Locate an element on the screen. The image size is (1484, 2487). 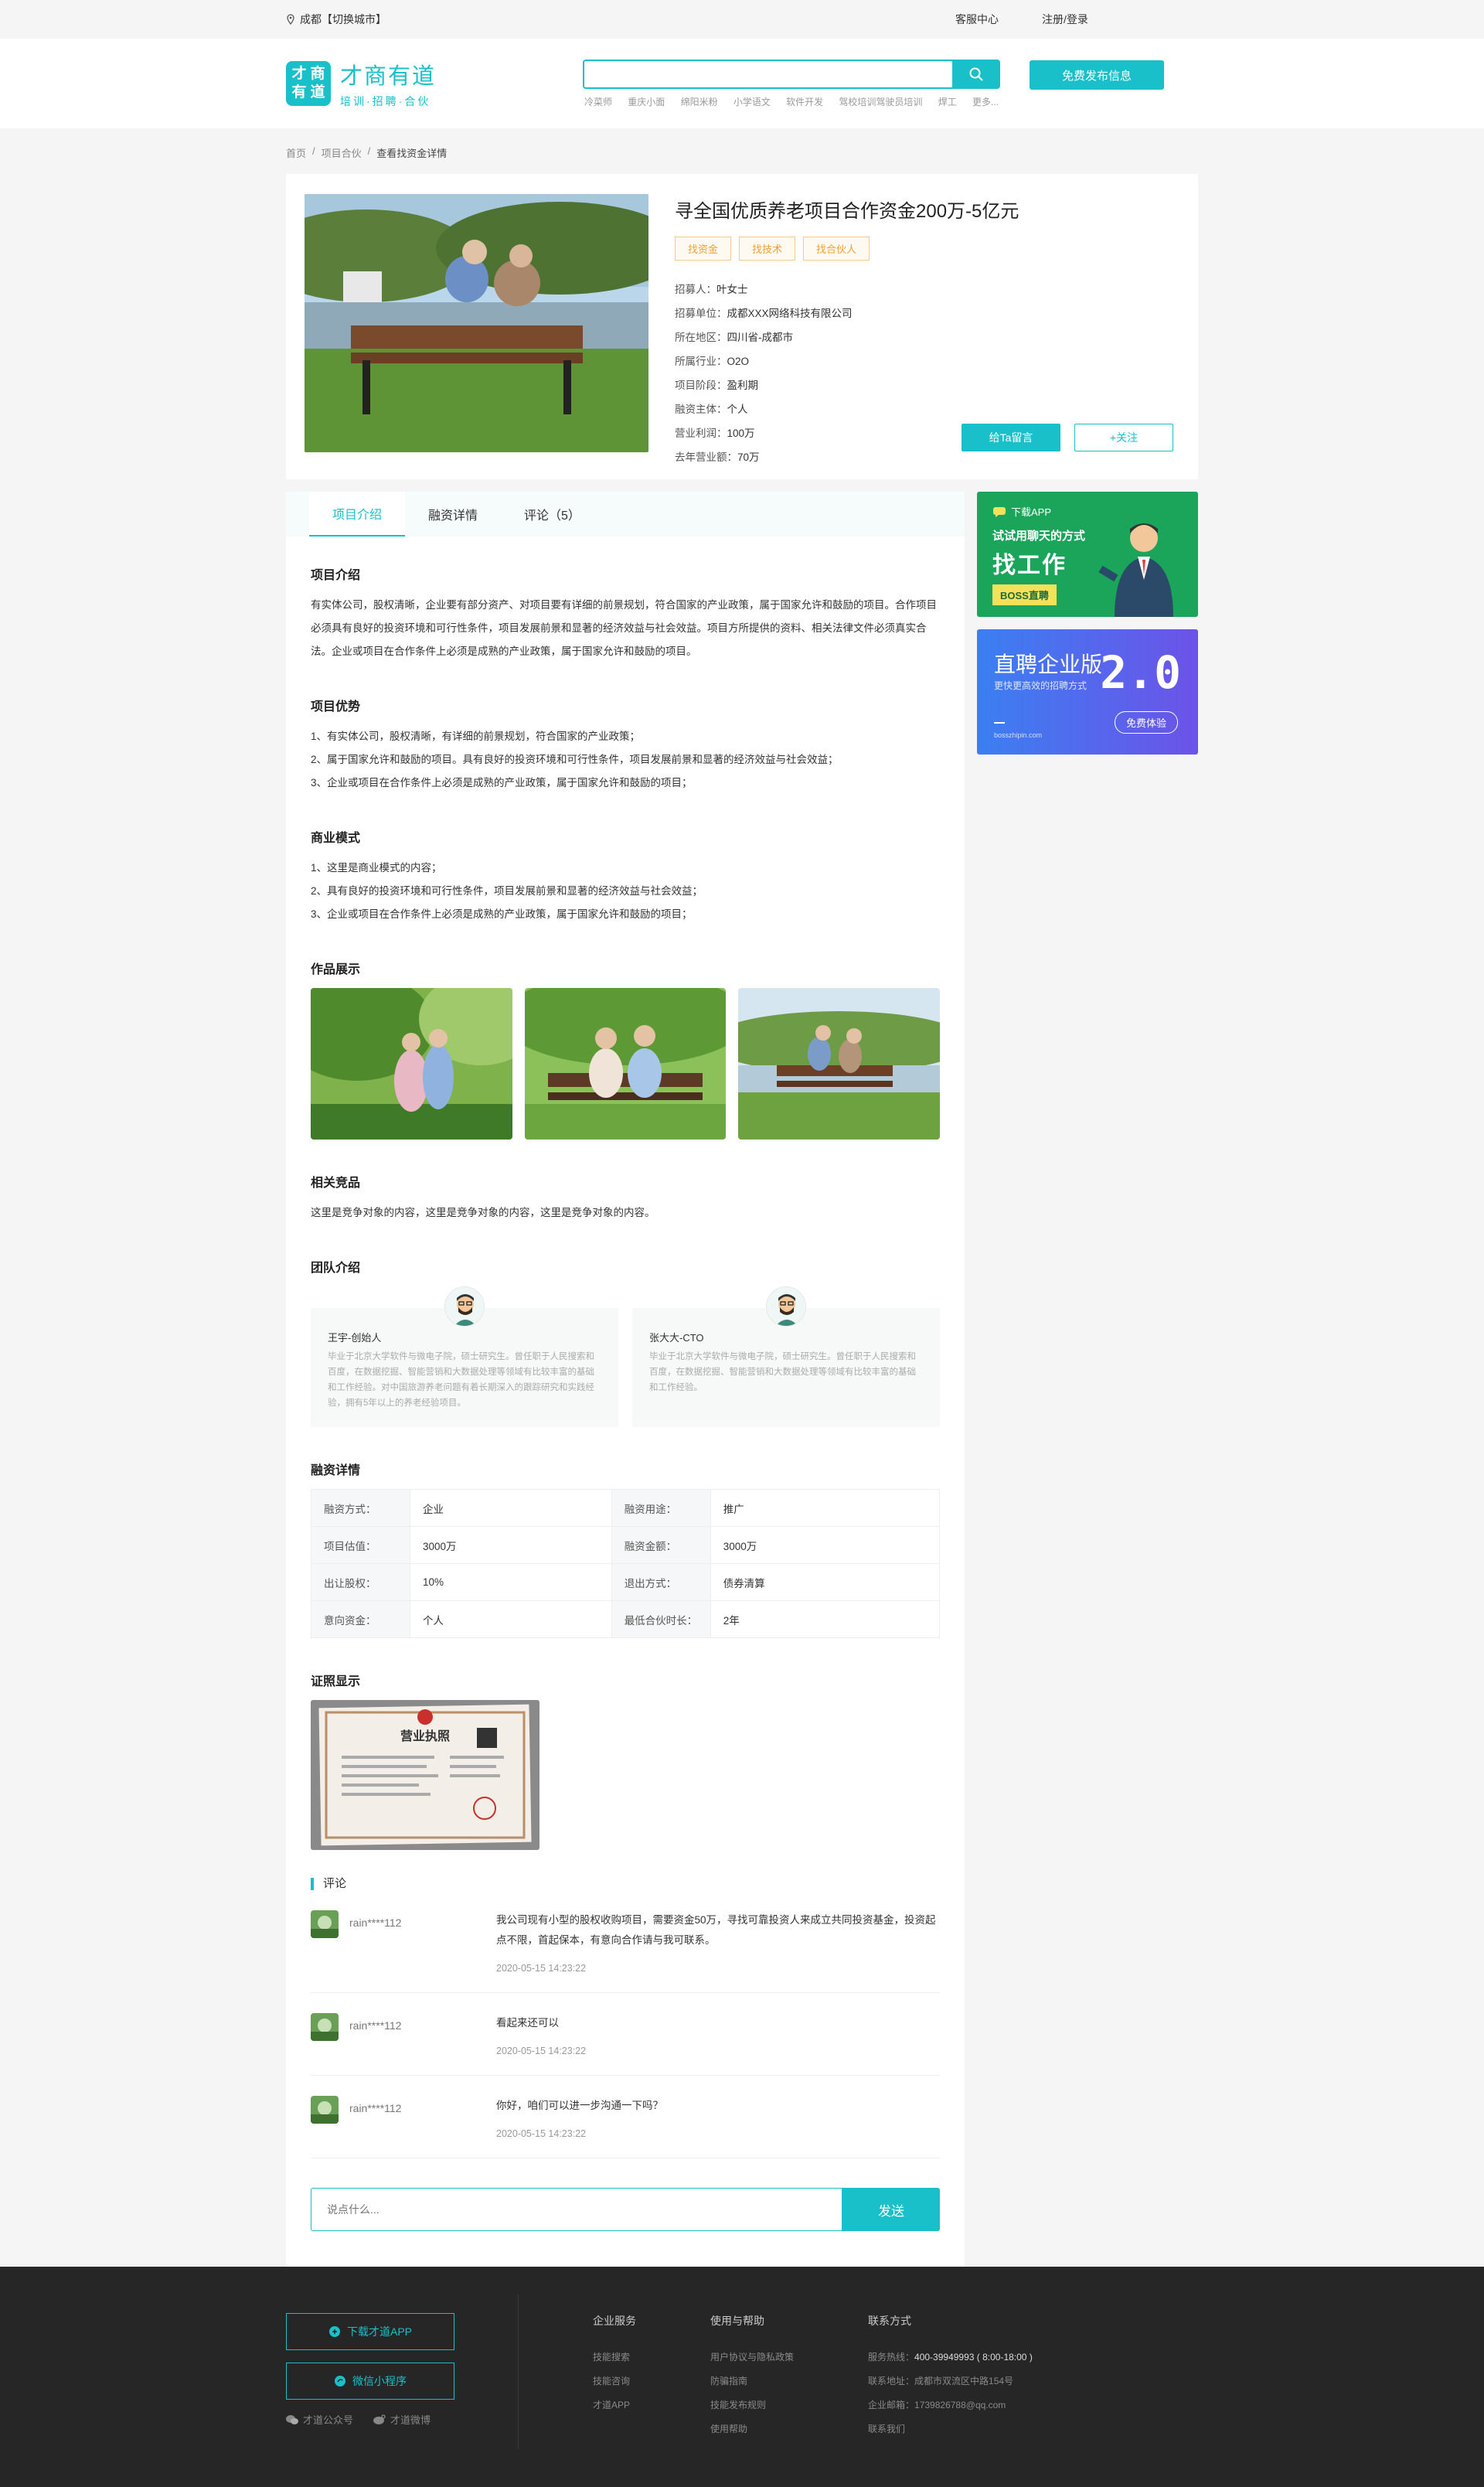
hot-keyword: 重庆小面 is located at coordinates (646, 101).